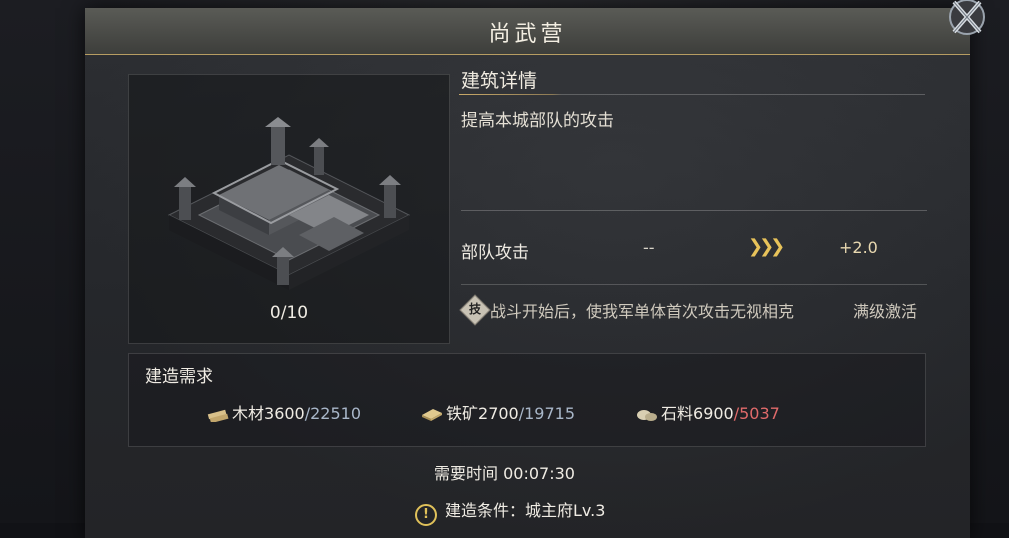 The width and height of the screenshot is (1009, 538). Describe the element at coordinates (539, 473) in the screenshot. I see `time-value: 00:07:30` at that location.